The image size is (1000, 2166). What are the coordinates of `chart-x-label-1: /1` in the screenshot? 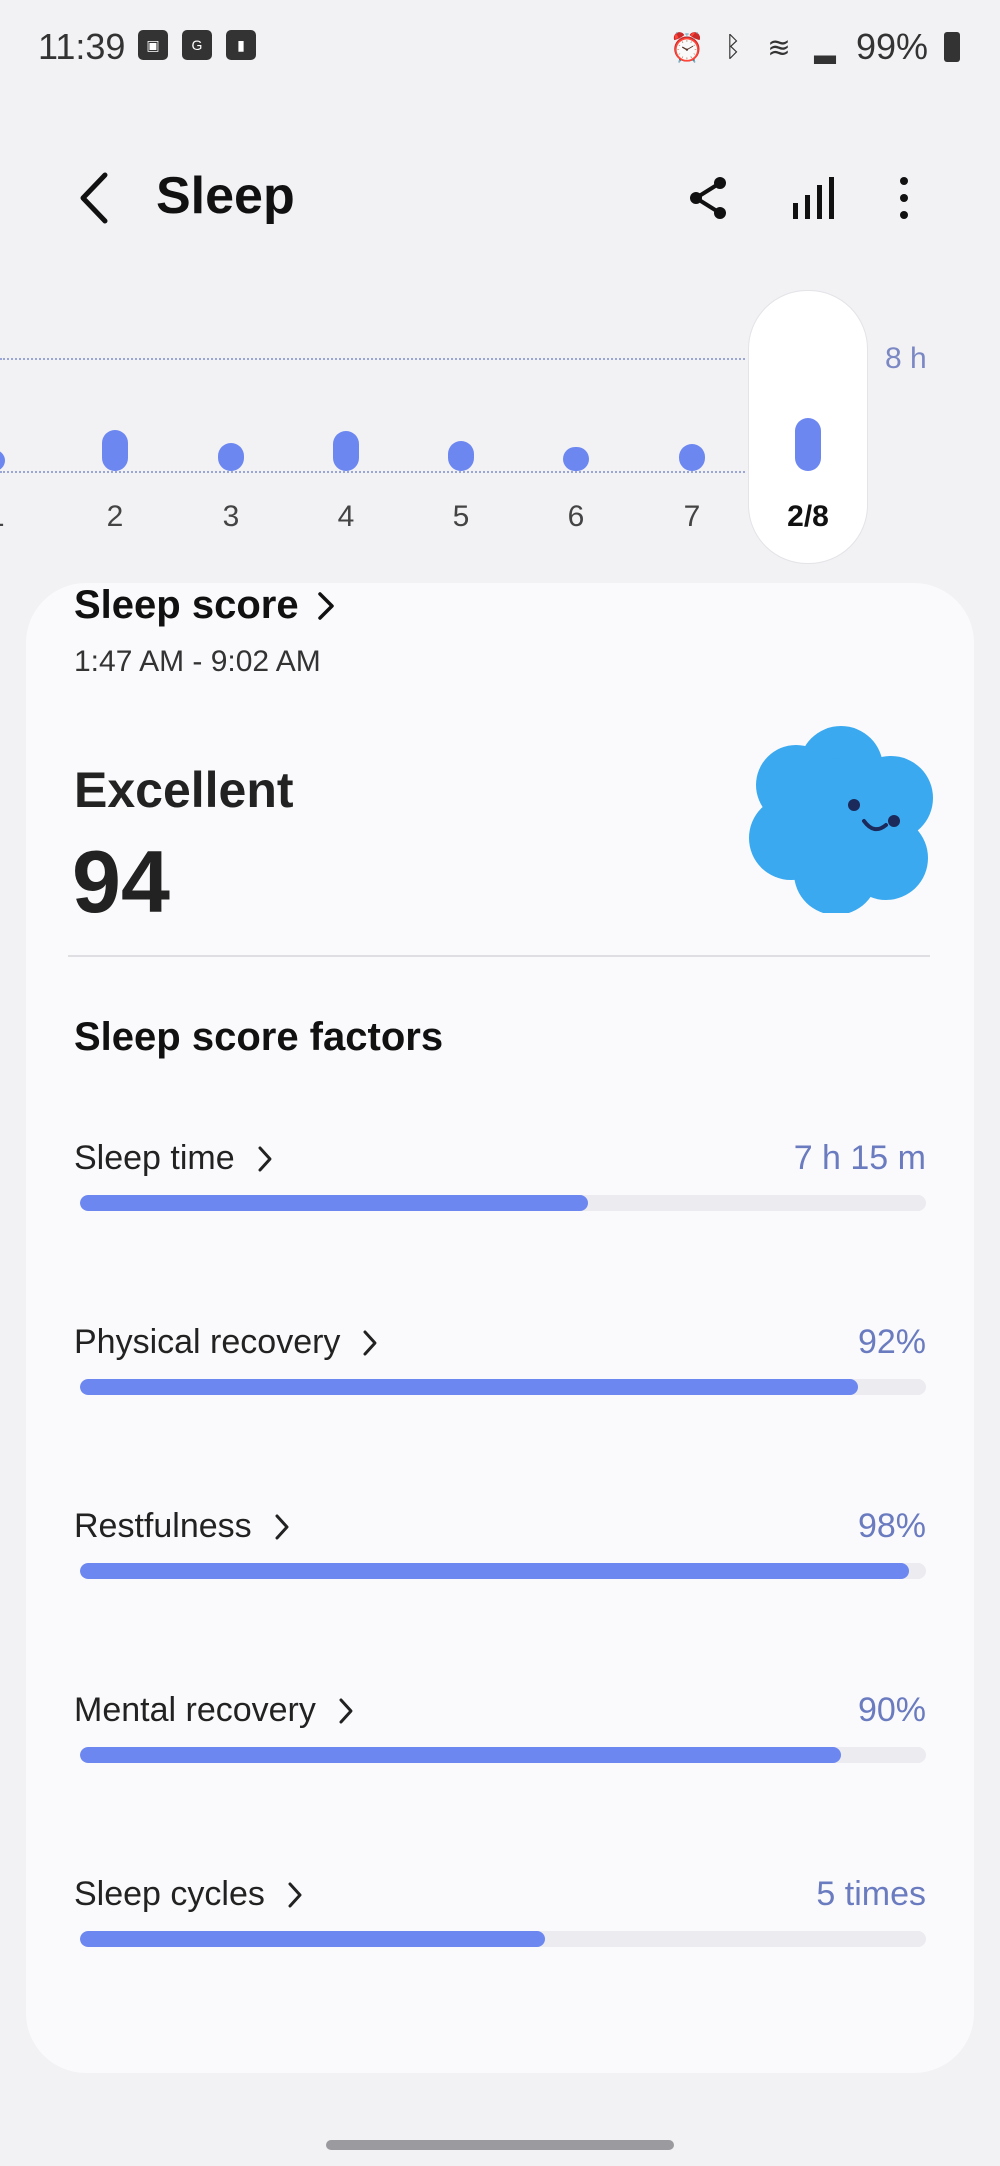 It's located at (16, 517).